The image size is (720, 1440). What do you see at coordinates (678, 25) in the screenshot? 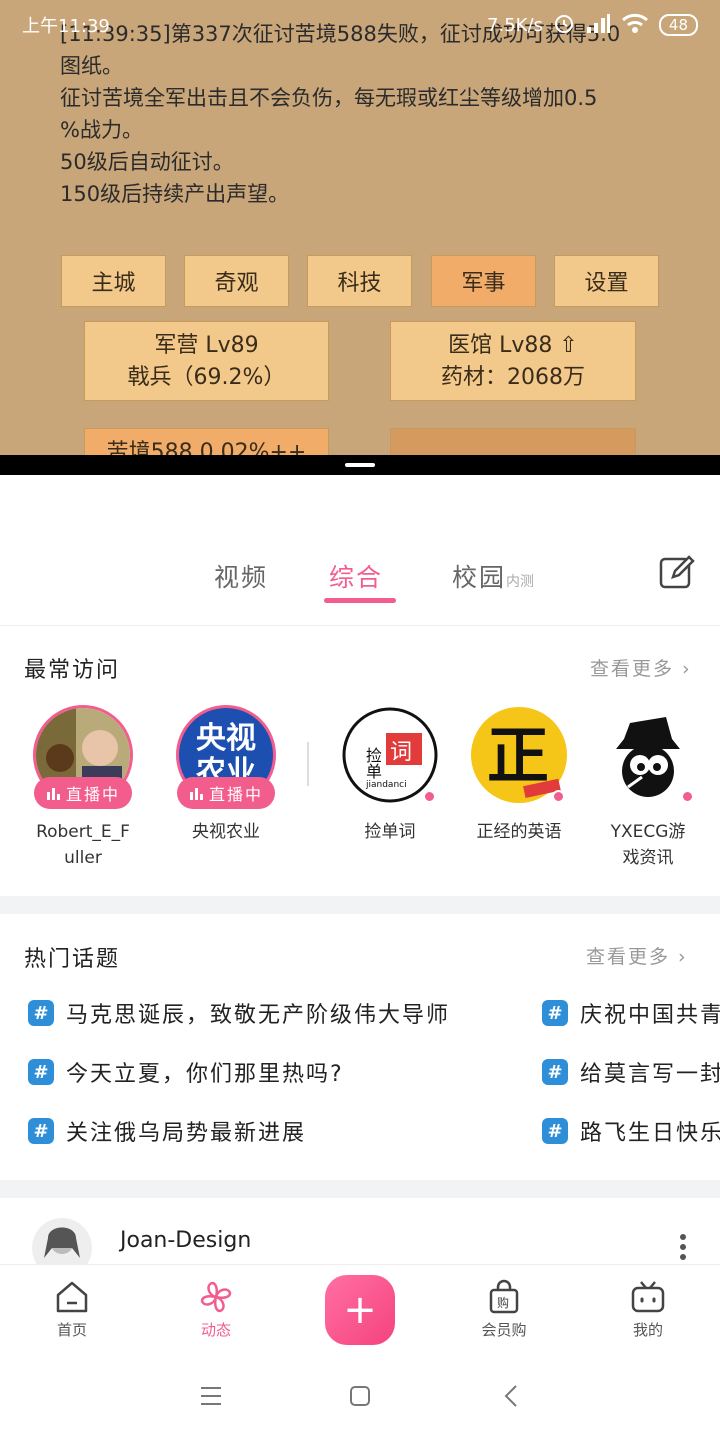
I see `battery-indicator: 48` at bounding box center [678, 25].